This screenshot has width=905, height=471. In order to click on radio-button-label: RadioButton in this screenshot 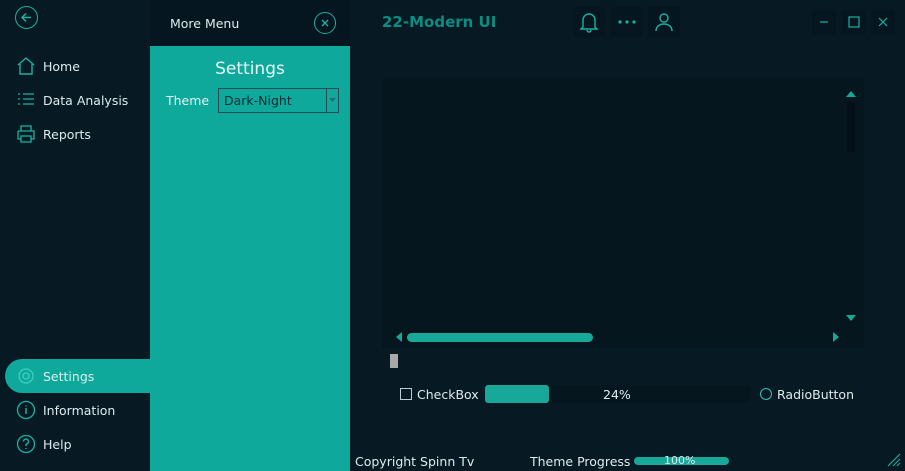, I will do `click(815, 394)`.